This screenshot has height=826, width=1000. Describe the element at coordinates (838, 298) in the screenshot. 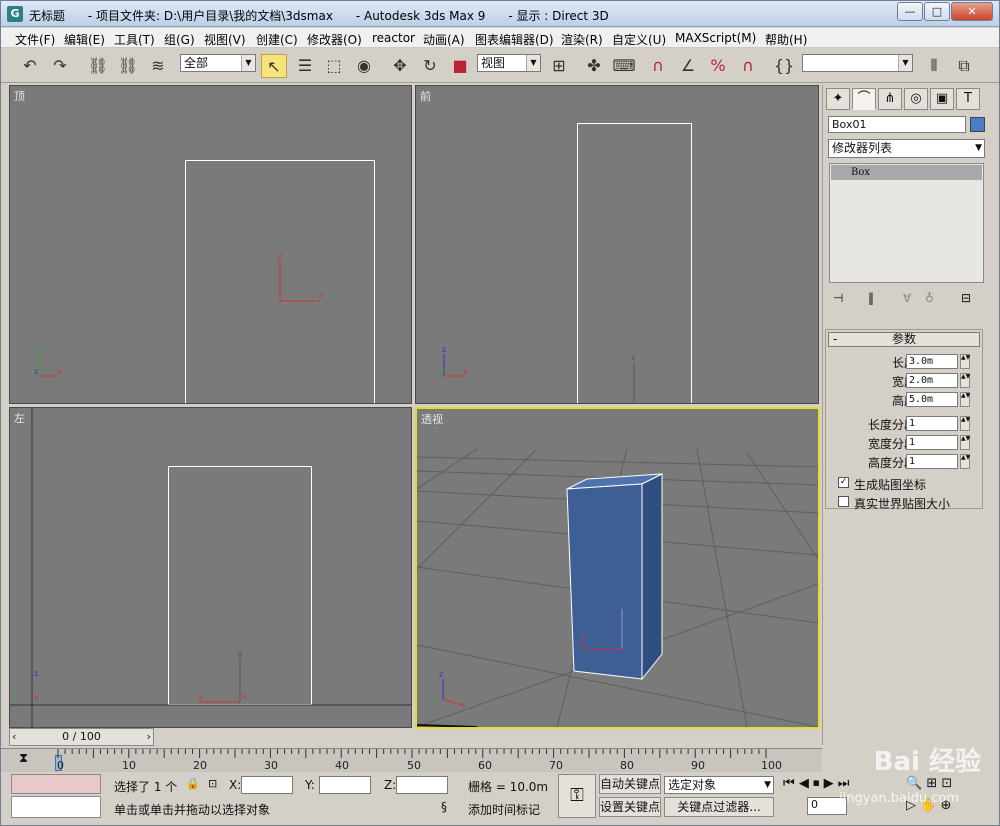

I see `pin-stack-icon: ⊣` at that location.